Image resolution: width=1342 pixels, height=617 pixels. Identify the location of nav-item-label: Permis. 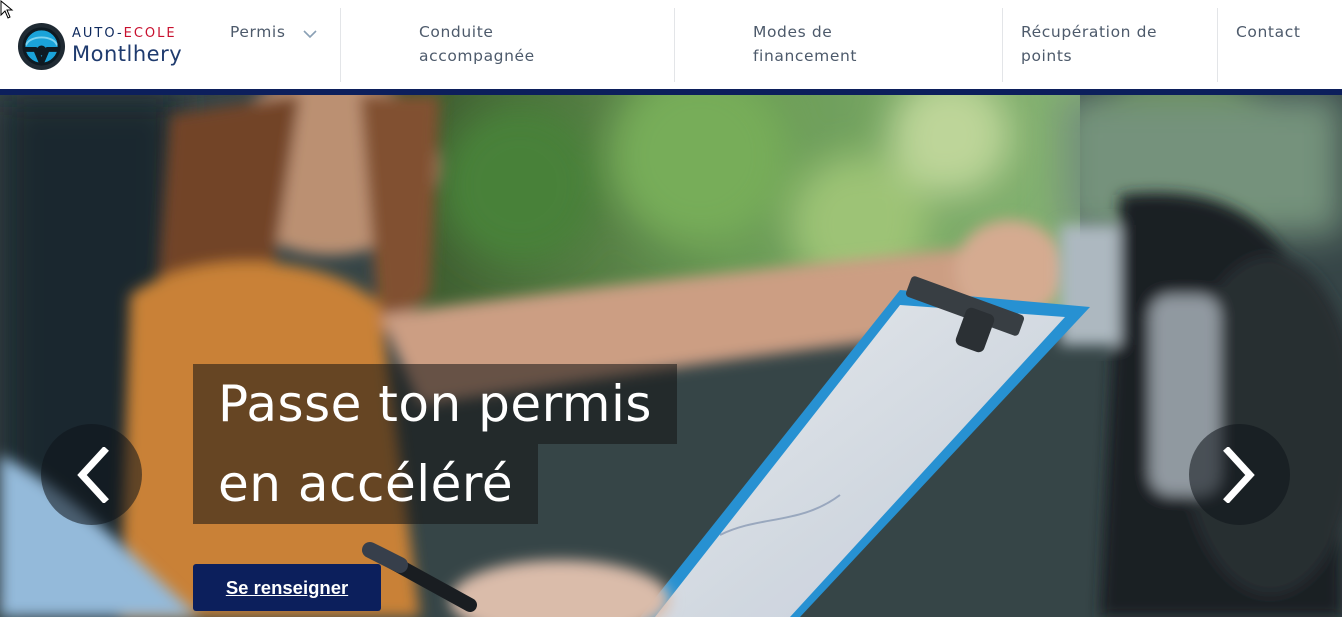
(258, 32).